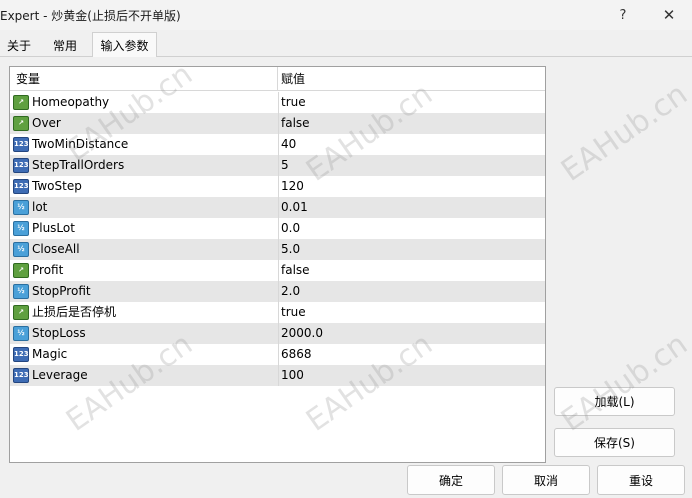 This screenshot has width=692, height=498. Describe the element at coordinates (294, 207) in the screenshot. I see `parameter-value: 0.01` at that location.